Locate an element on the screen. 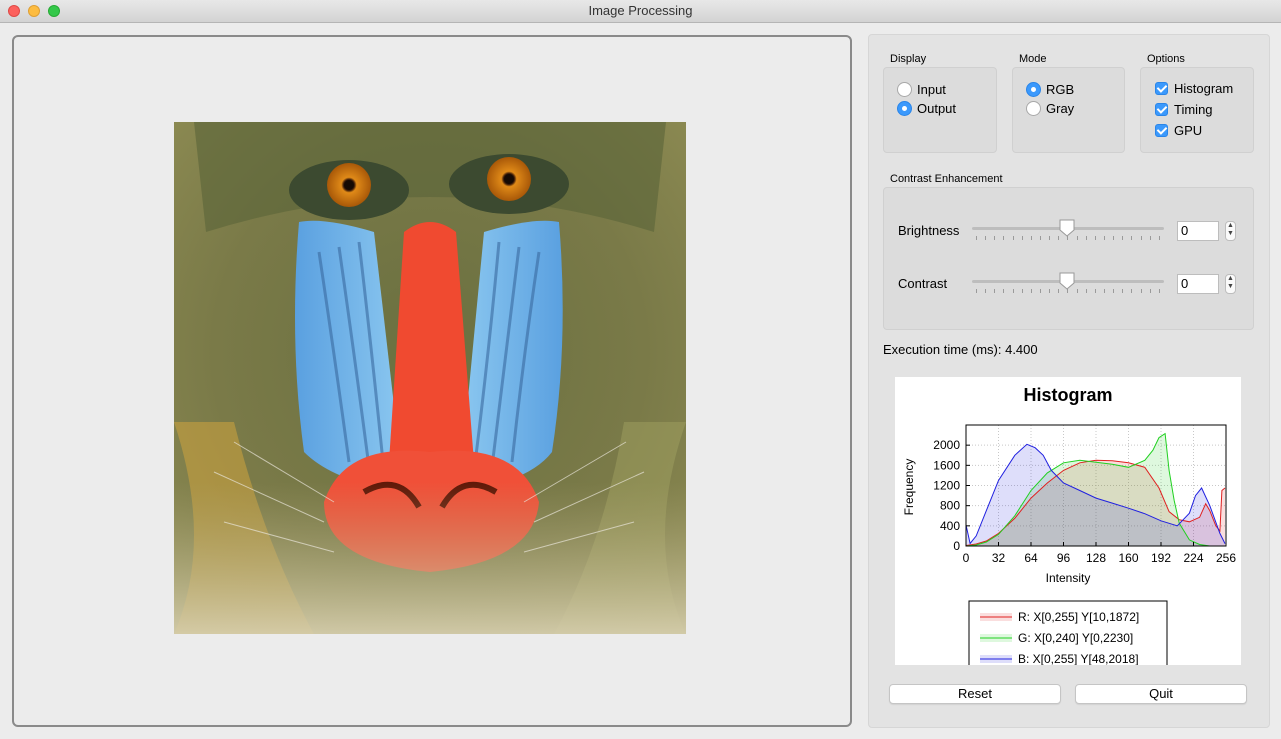 This screenshot has width=1281, height=739. gpu-checkbox-label: GPU is located at coordinates (1188, 130).